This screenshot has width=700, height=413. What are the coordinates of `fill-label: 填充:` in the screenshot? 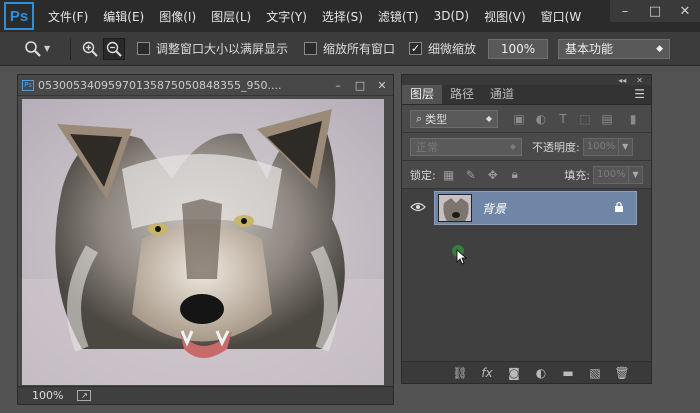 It's located at (577, 175).